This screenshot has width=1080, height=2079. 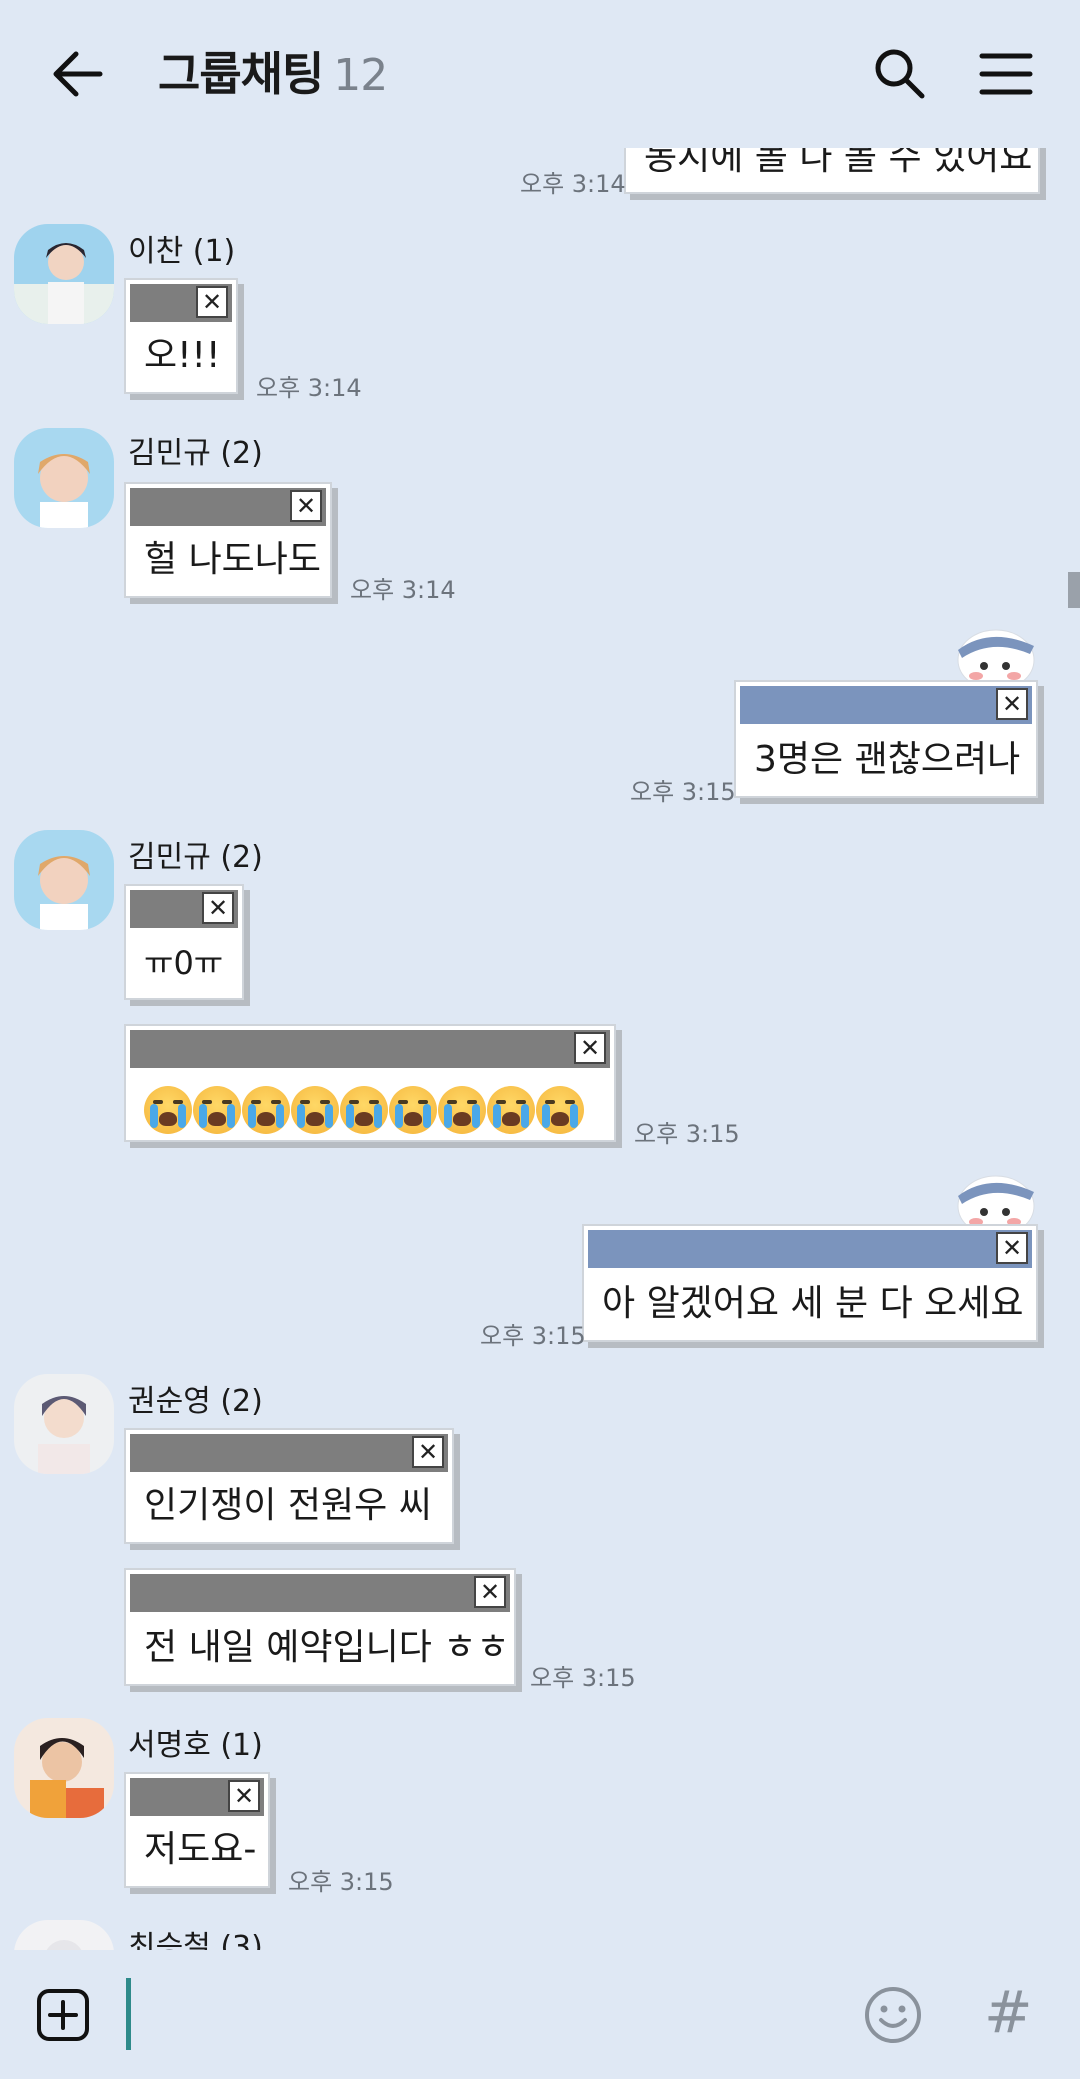 I want to click on menu-icon, so click(x=1006, y=74).